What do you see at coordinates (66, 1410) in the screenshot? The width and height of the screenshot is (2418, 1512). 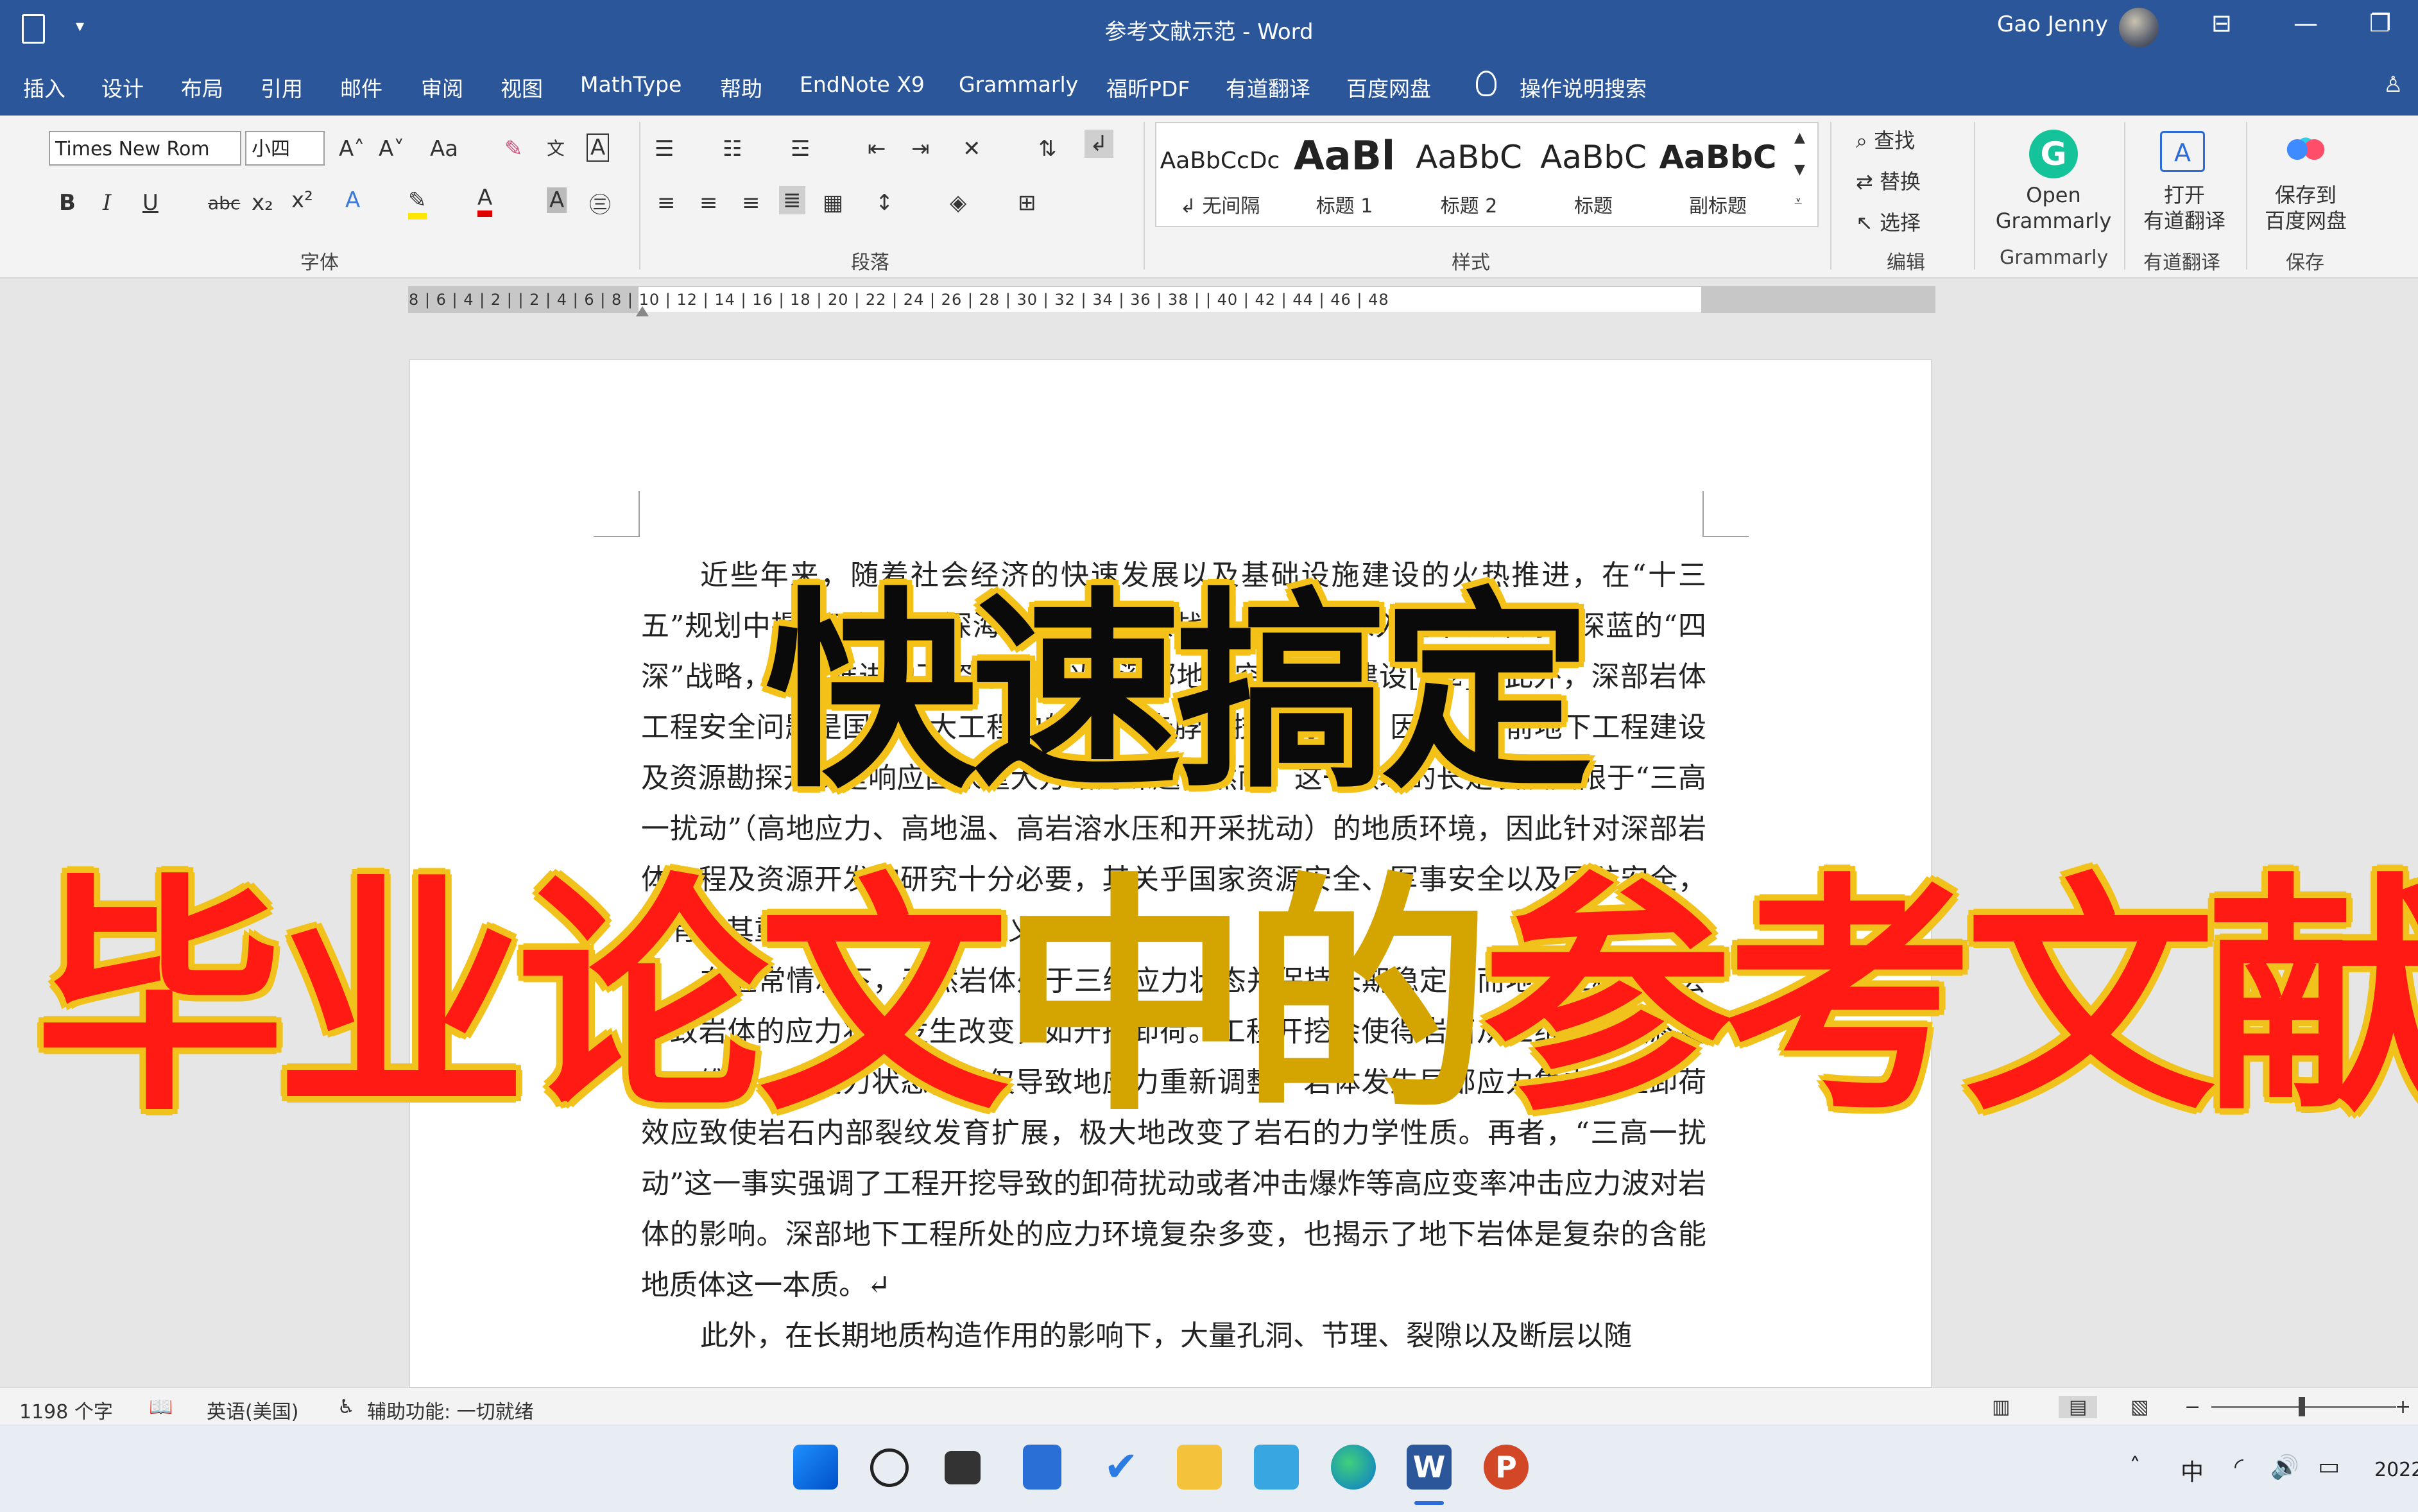 I see `word-count: 1198 个字` at bounding box center [66, 1410].